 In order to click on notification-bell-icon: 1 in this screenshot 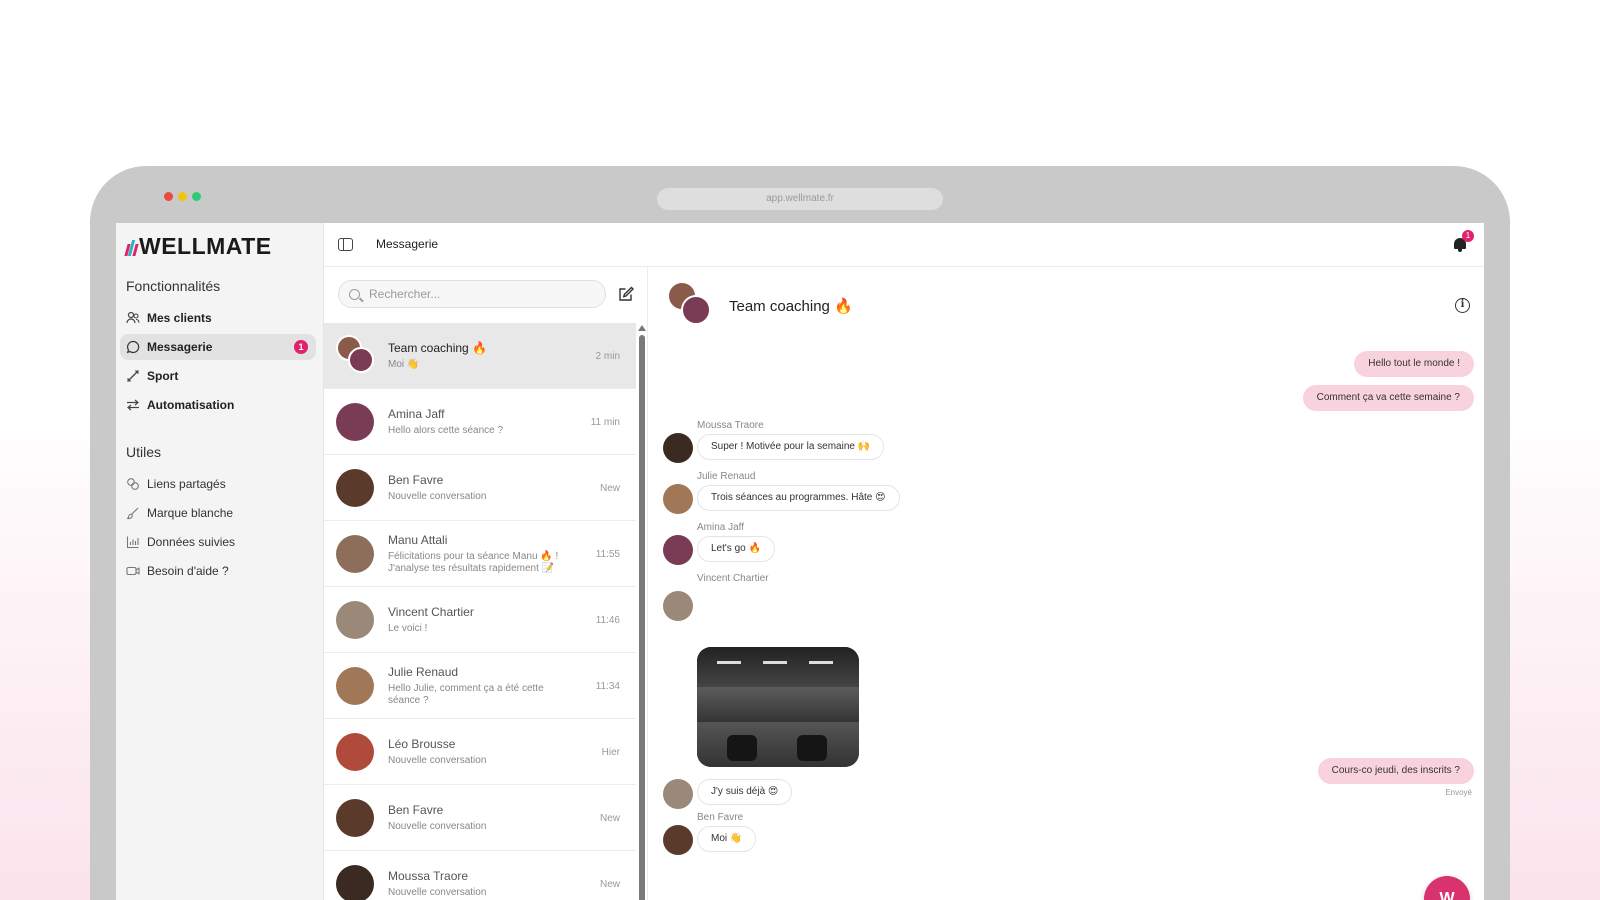, I will do `click(1463, 241)`.